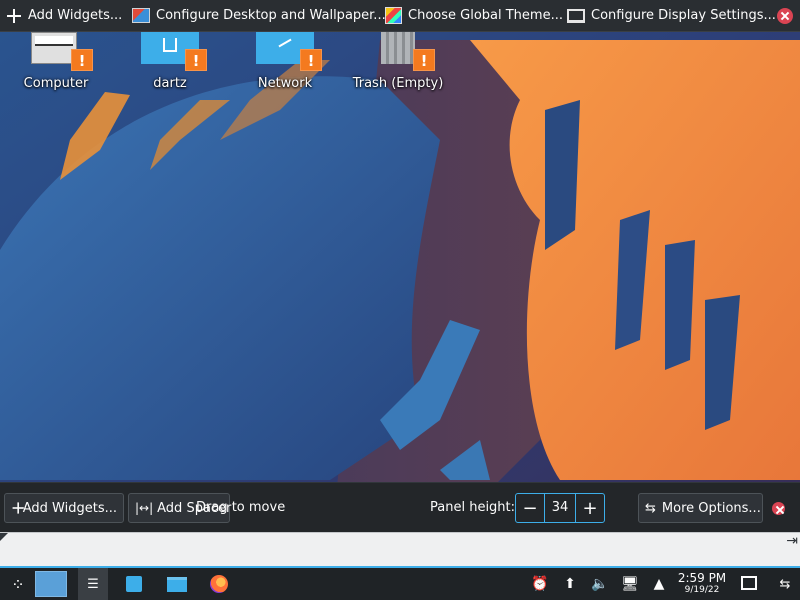 This screenshot has width=800, height=600. I want to click on desktop-icon-label: Trash (Empty), so click(398, 83).